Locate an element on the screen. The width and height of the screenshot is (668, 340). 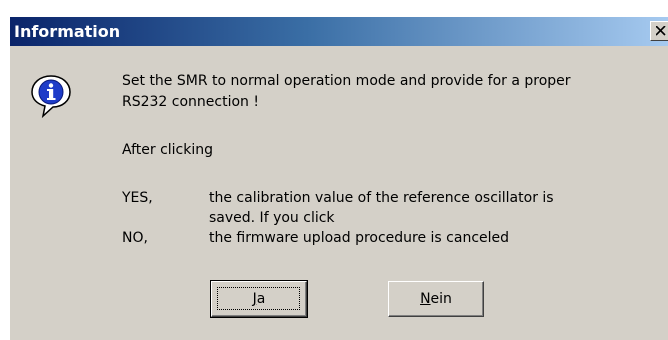
close-button is located at coordinates (659, 31).